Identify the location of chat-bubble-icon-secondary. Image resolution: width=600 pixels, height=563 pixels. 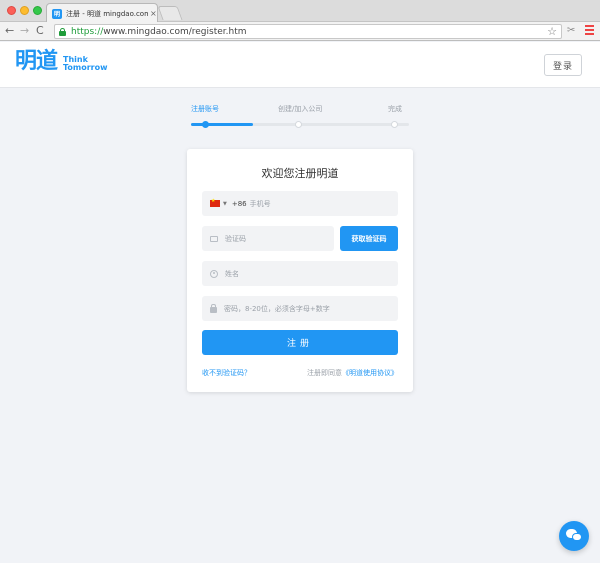
(577, 537).